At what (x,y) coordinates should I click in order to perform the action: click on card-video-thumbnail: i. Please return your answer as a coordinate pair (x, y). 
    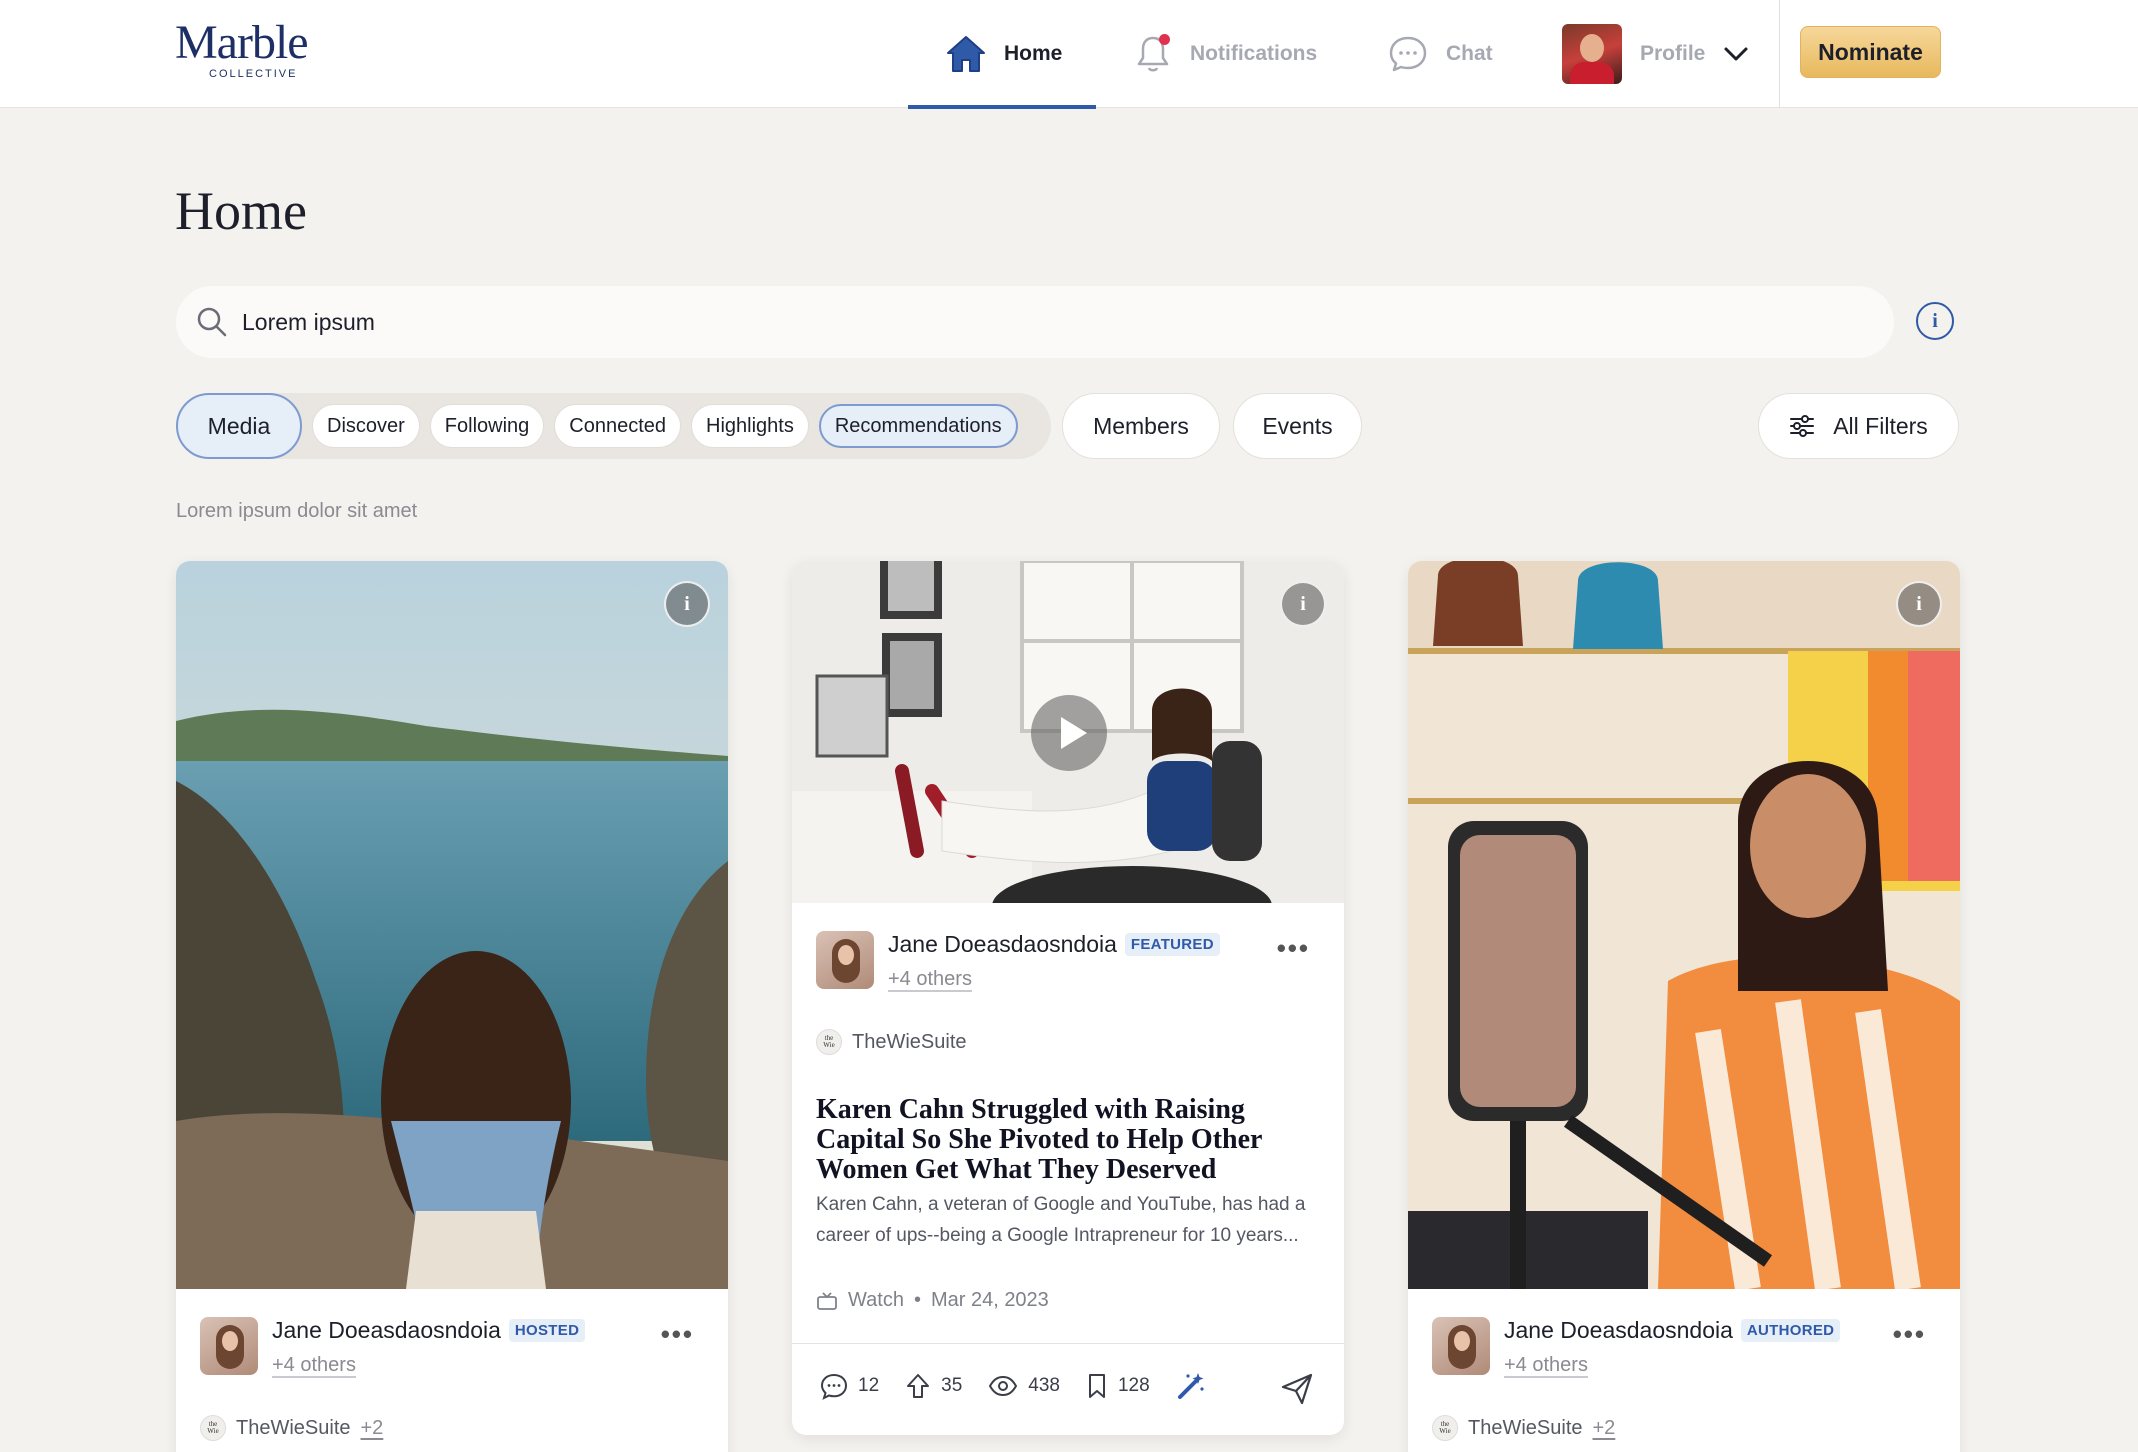
    Looking at the image, I should click on (1068, 732).